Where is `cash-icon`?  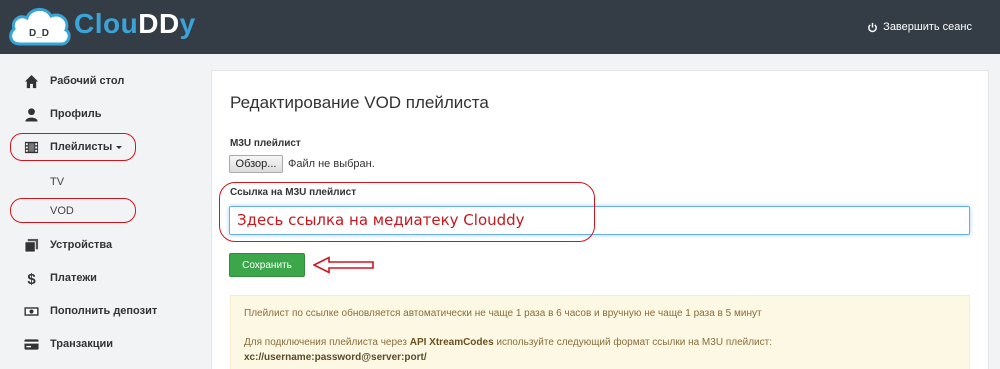
cash-icon is located at coordinates (31, 311).